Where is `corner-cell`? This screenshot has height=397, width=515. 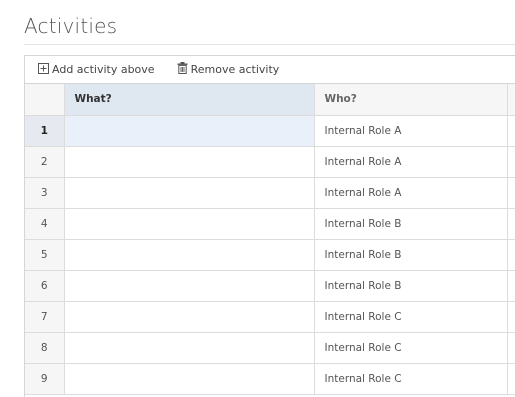 corner-cell is located at coordinates (45, 100).